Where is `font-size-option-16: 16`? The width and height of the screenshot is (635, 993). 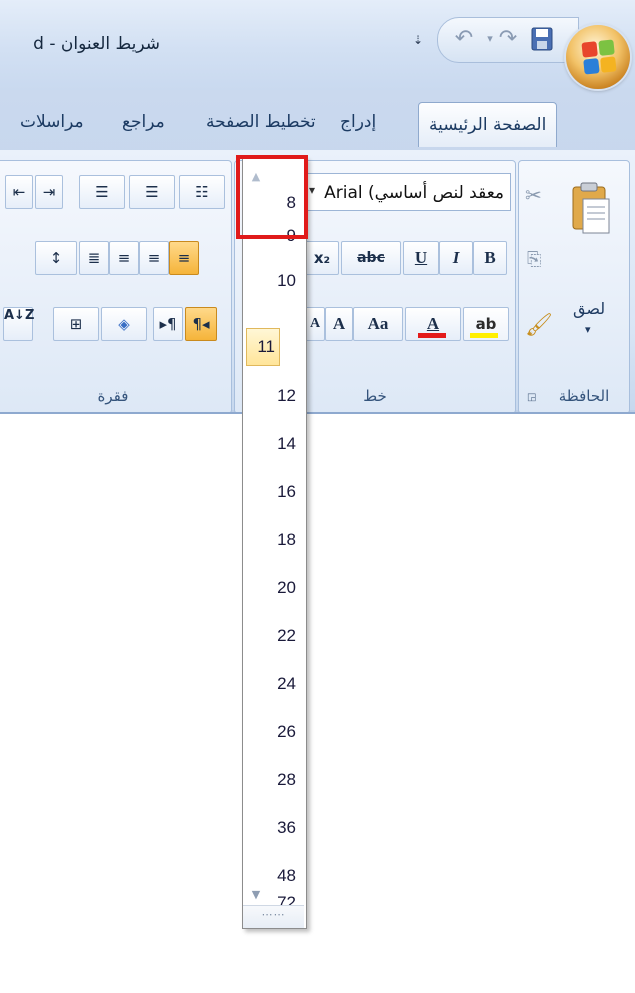
font-size-option-16: 16 is located at coordinates (273, 492).